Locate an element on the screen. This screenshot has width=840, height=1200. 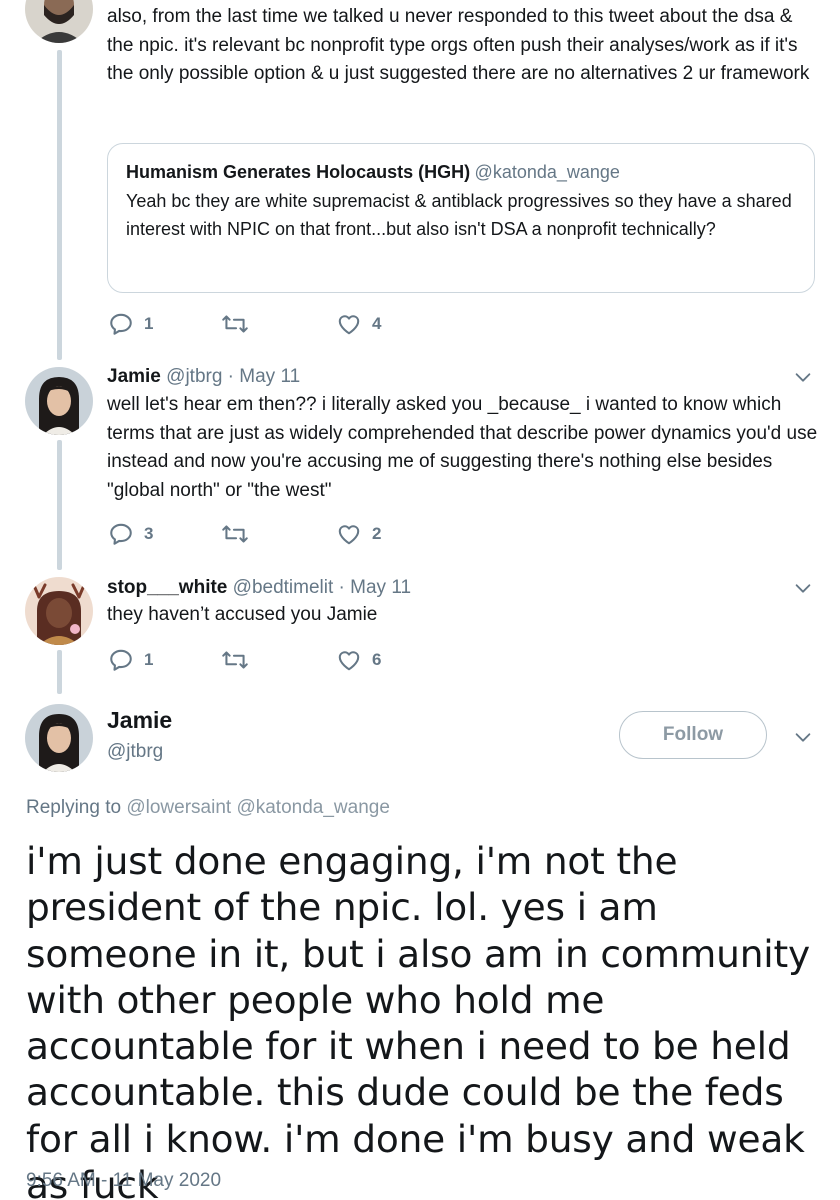
display-name: stop___white is located at coordinates (167, 587).